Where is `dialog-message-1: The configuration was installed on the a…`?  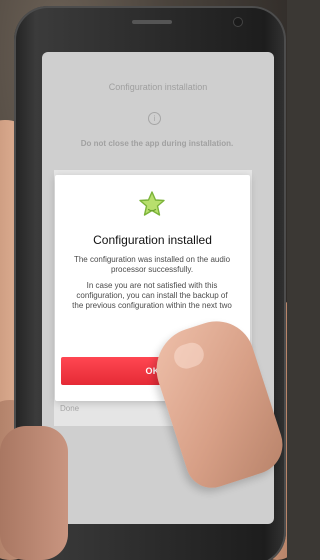
dialog-message-1: The configuration was installed on the a… is located at coordinates (152, 264).